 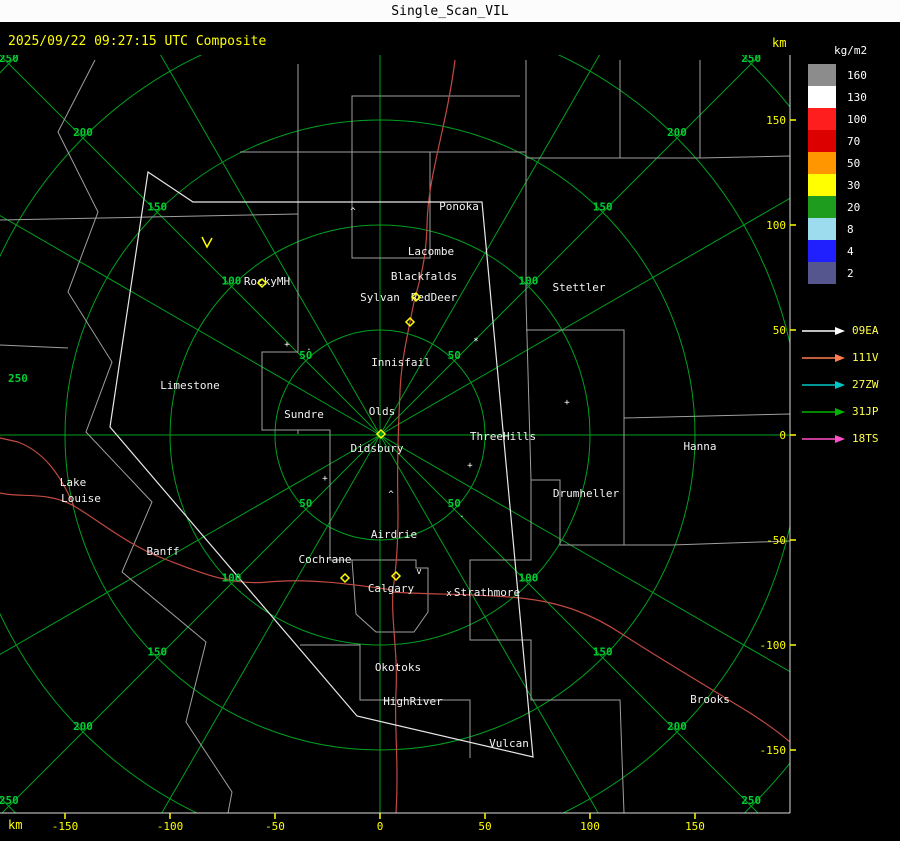 I want to click on colorbar-value: 20, so click(x=854, y=207).